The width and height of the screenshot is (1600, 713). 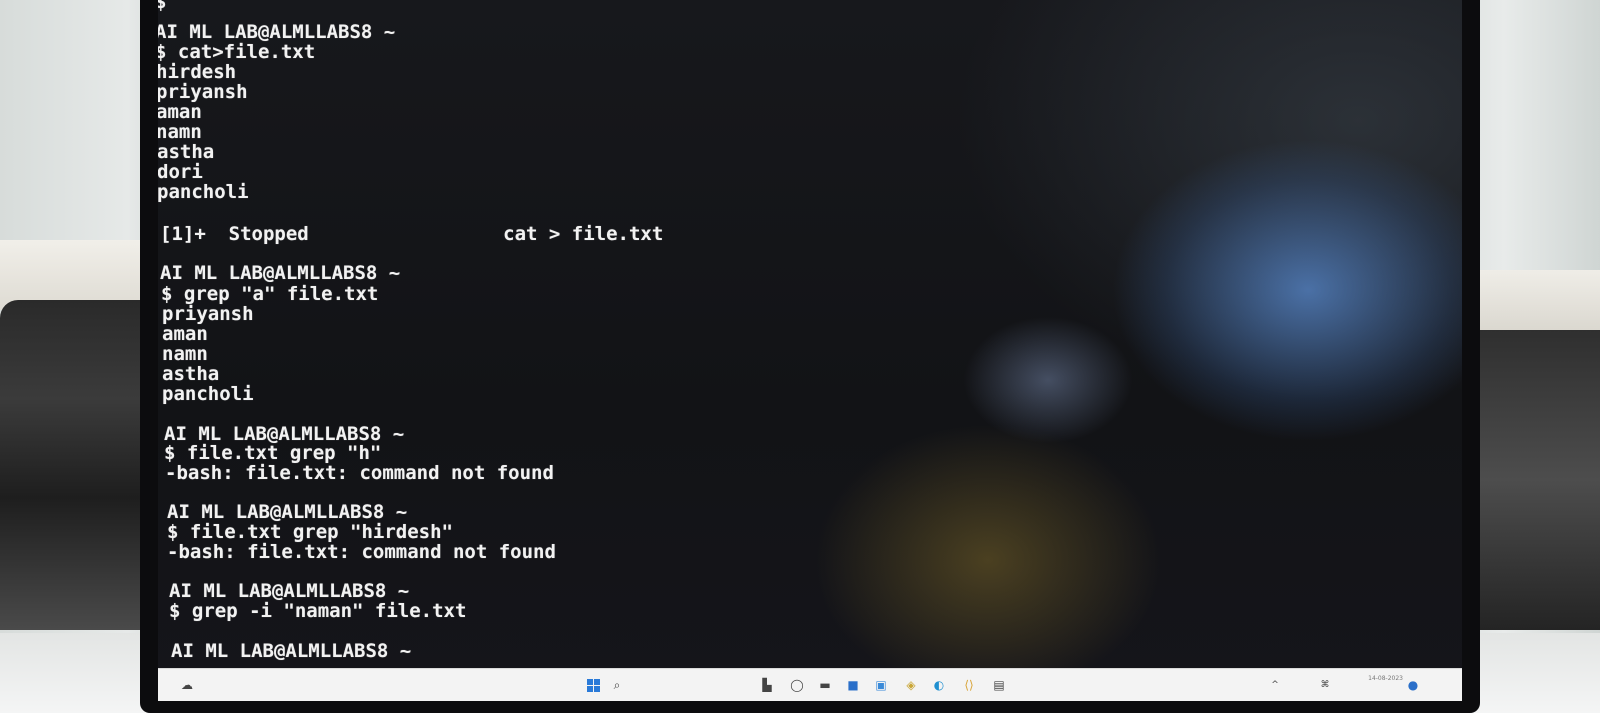 I want to click on terminal-command: $ grep -i "naman" file.txt, so click(x=318, y=611).